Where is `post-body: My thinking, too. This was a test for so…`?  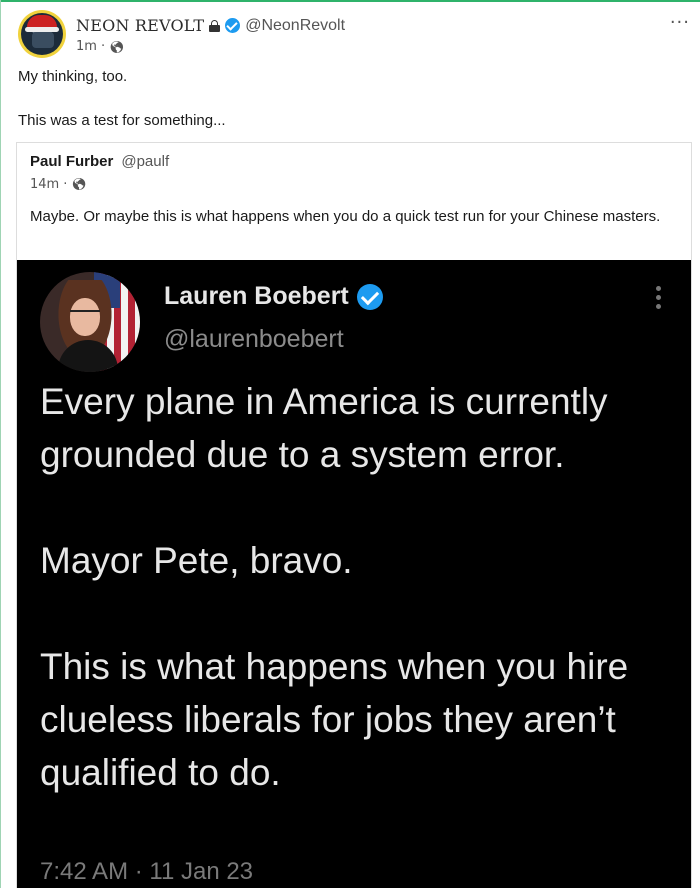
post-body: My thinking, too. This was a test for so… is located at coordinates (348, 99).